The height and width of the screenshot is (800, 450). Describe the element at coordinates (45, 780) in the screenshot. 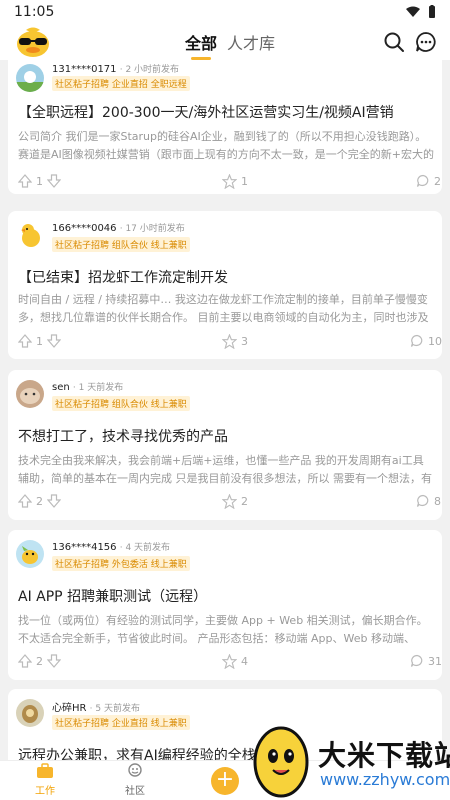

I see `nav-work: 工作` at that location.